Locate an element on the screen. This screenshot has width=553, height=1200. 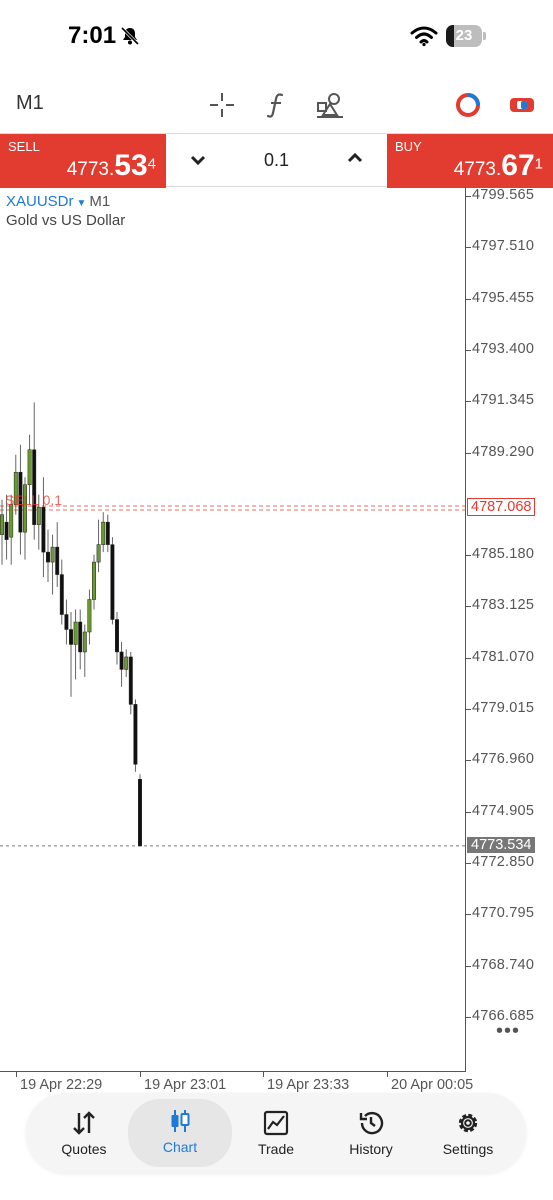
symbol-description: Gold vs US Dollar is located at coordinates (66, 220).